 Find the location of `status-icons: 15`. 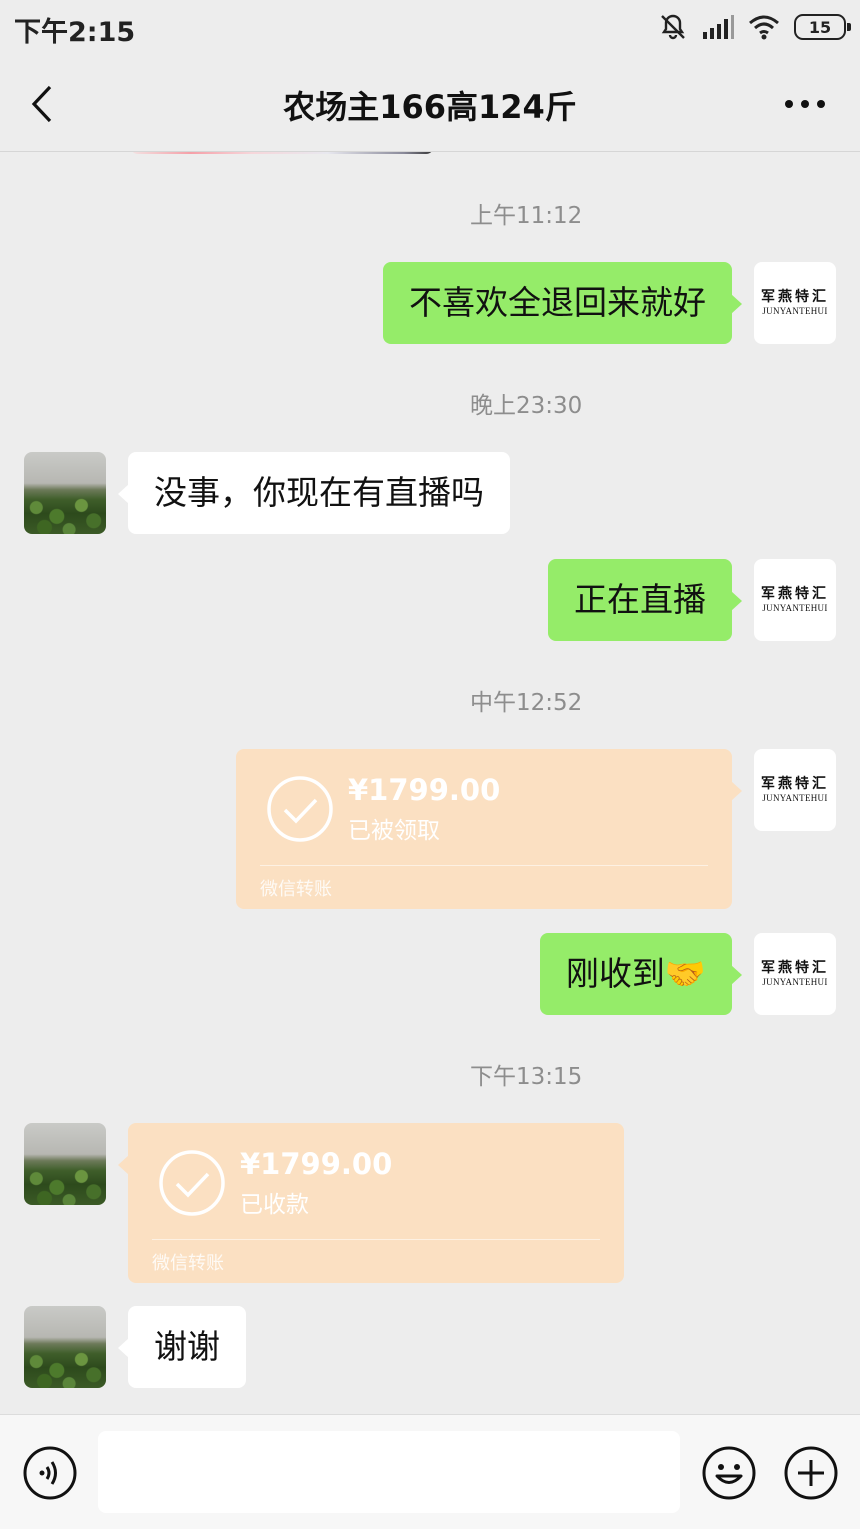

status-icons: 15 is located at coordinates (754, 27).